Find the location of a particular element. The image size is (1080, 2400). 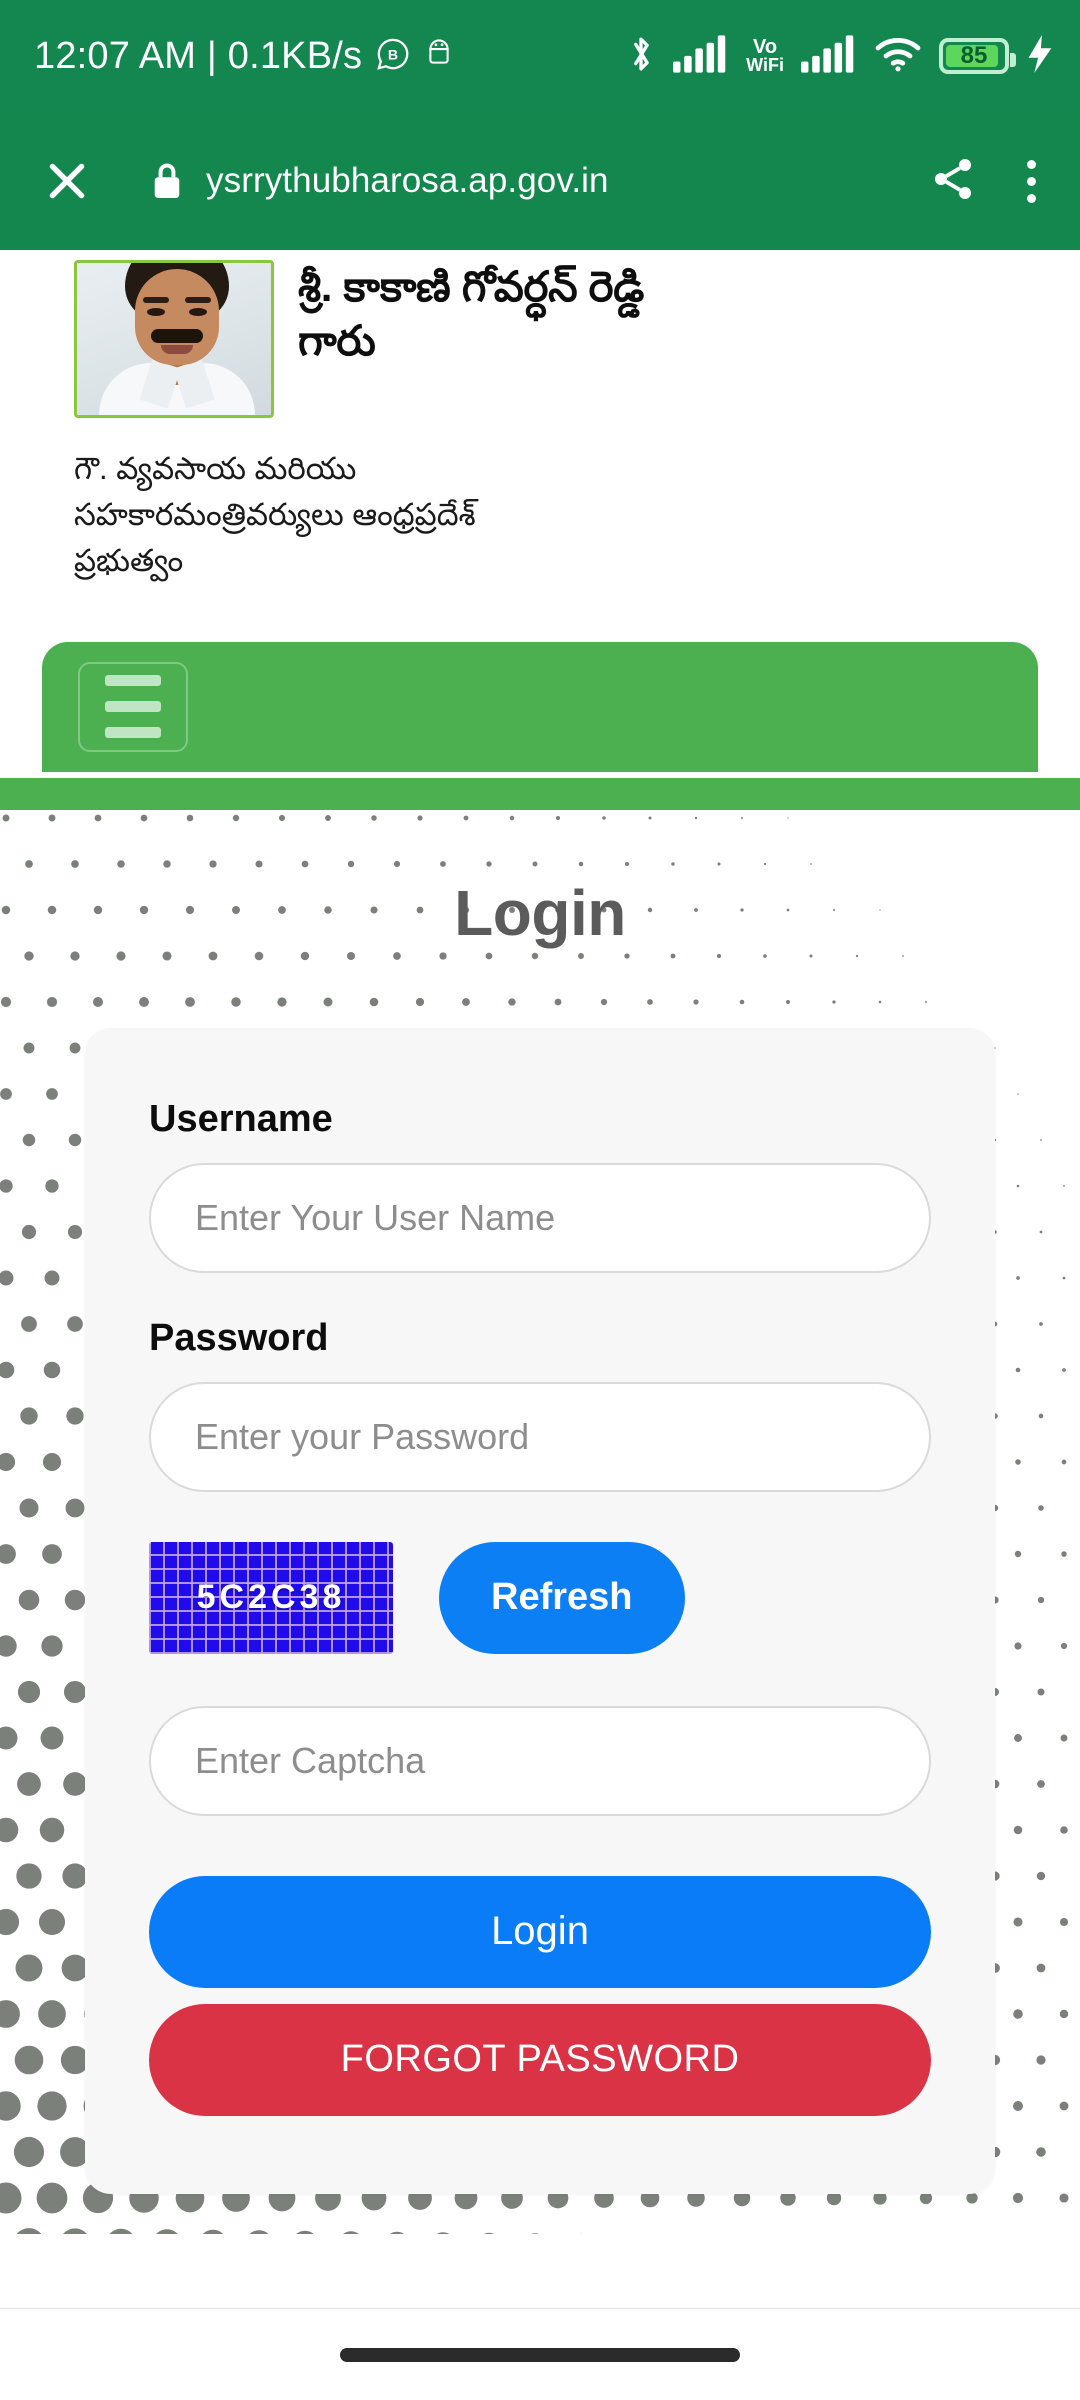

overflow-menu-icon is located at coordinates (1031, 181).